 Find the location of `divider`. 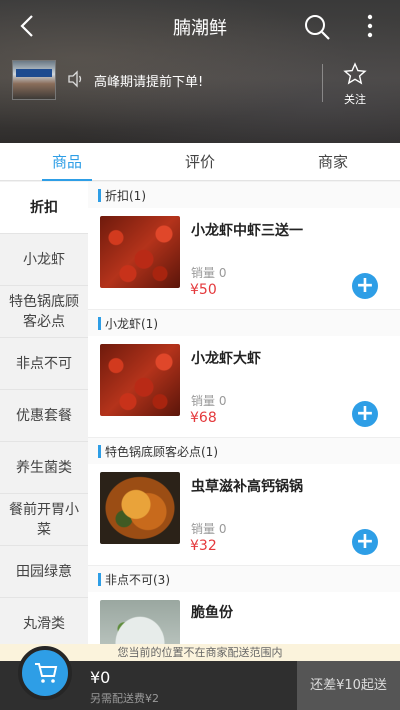

divider is located at coordinates (322, 83).